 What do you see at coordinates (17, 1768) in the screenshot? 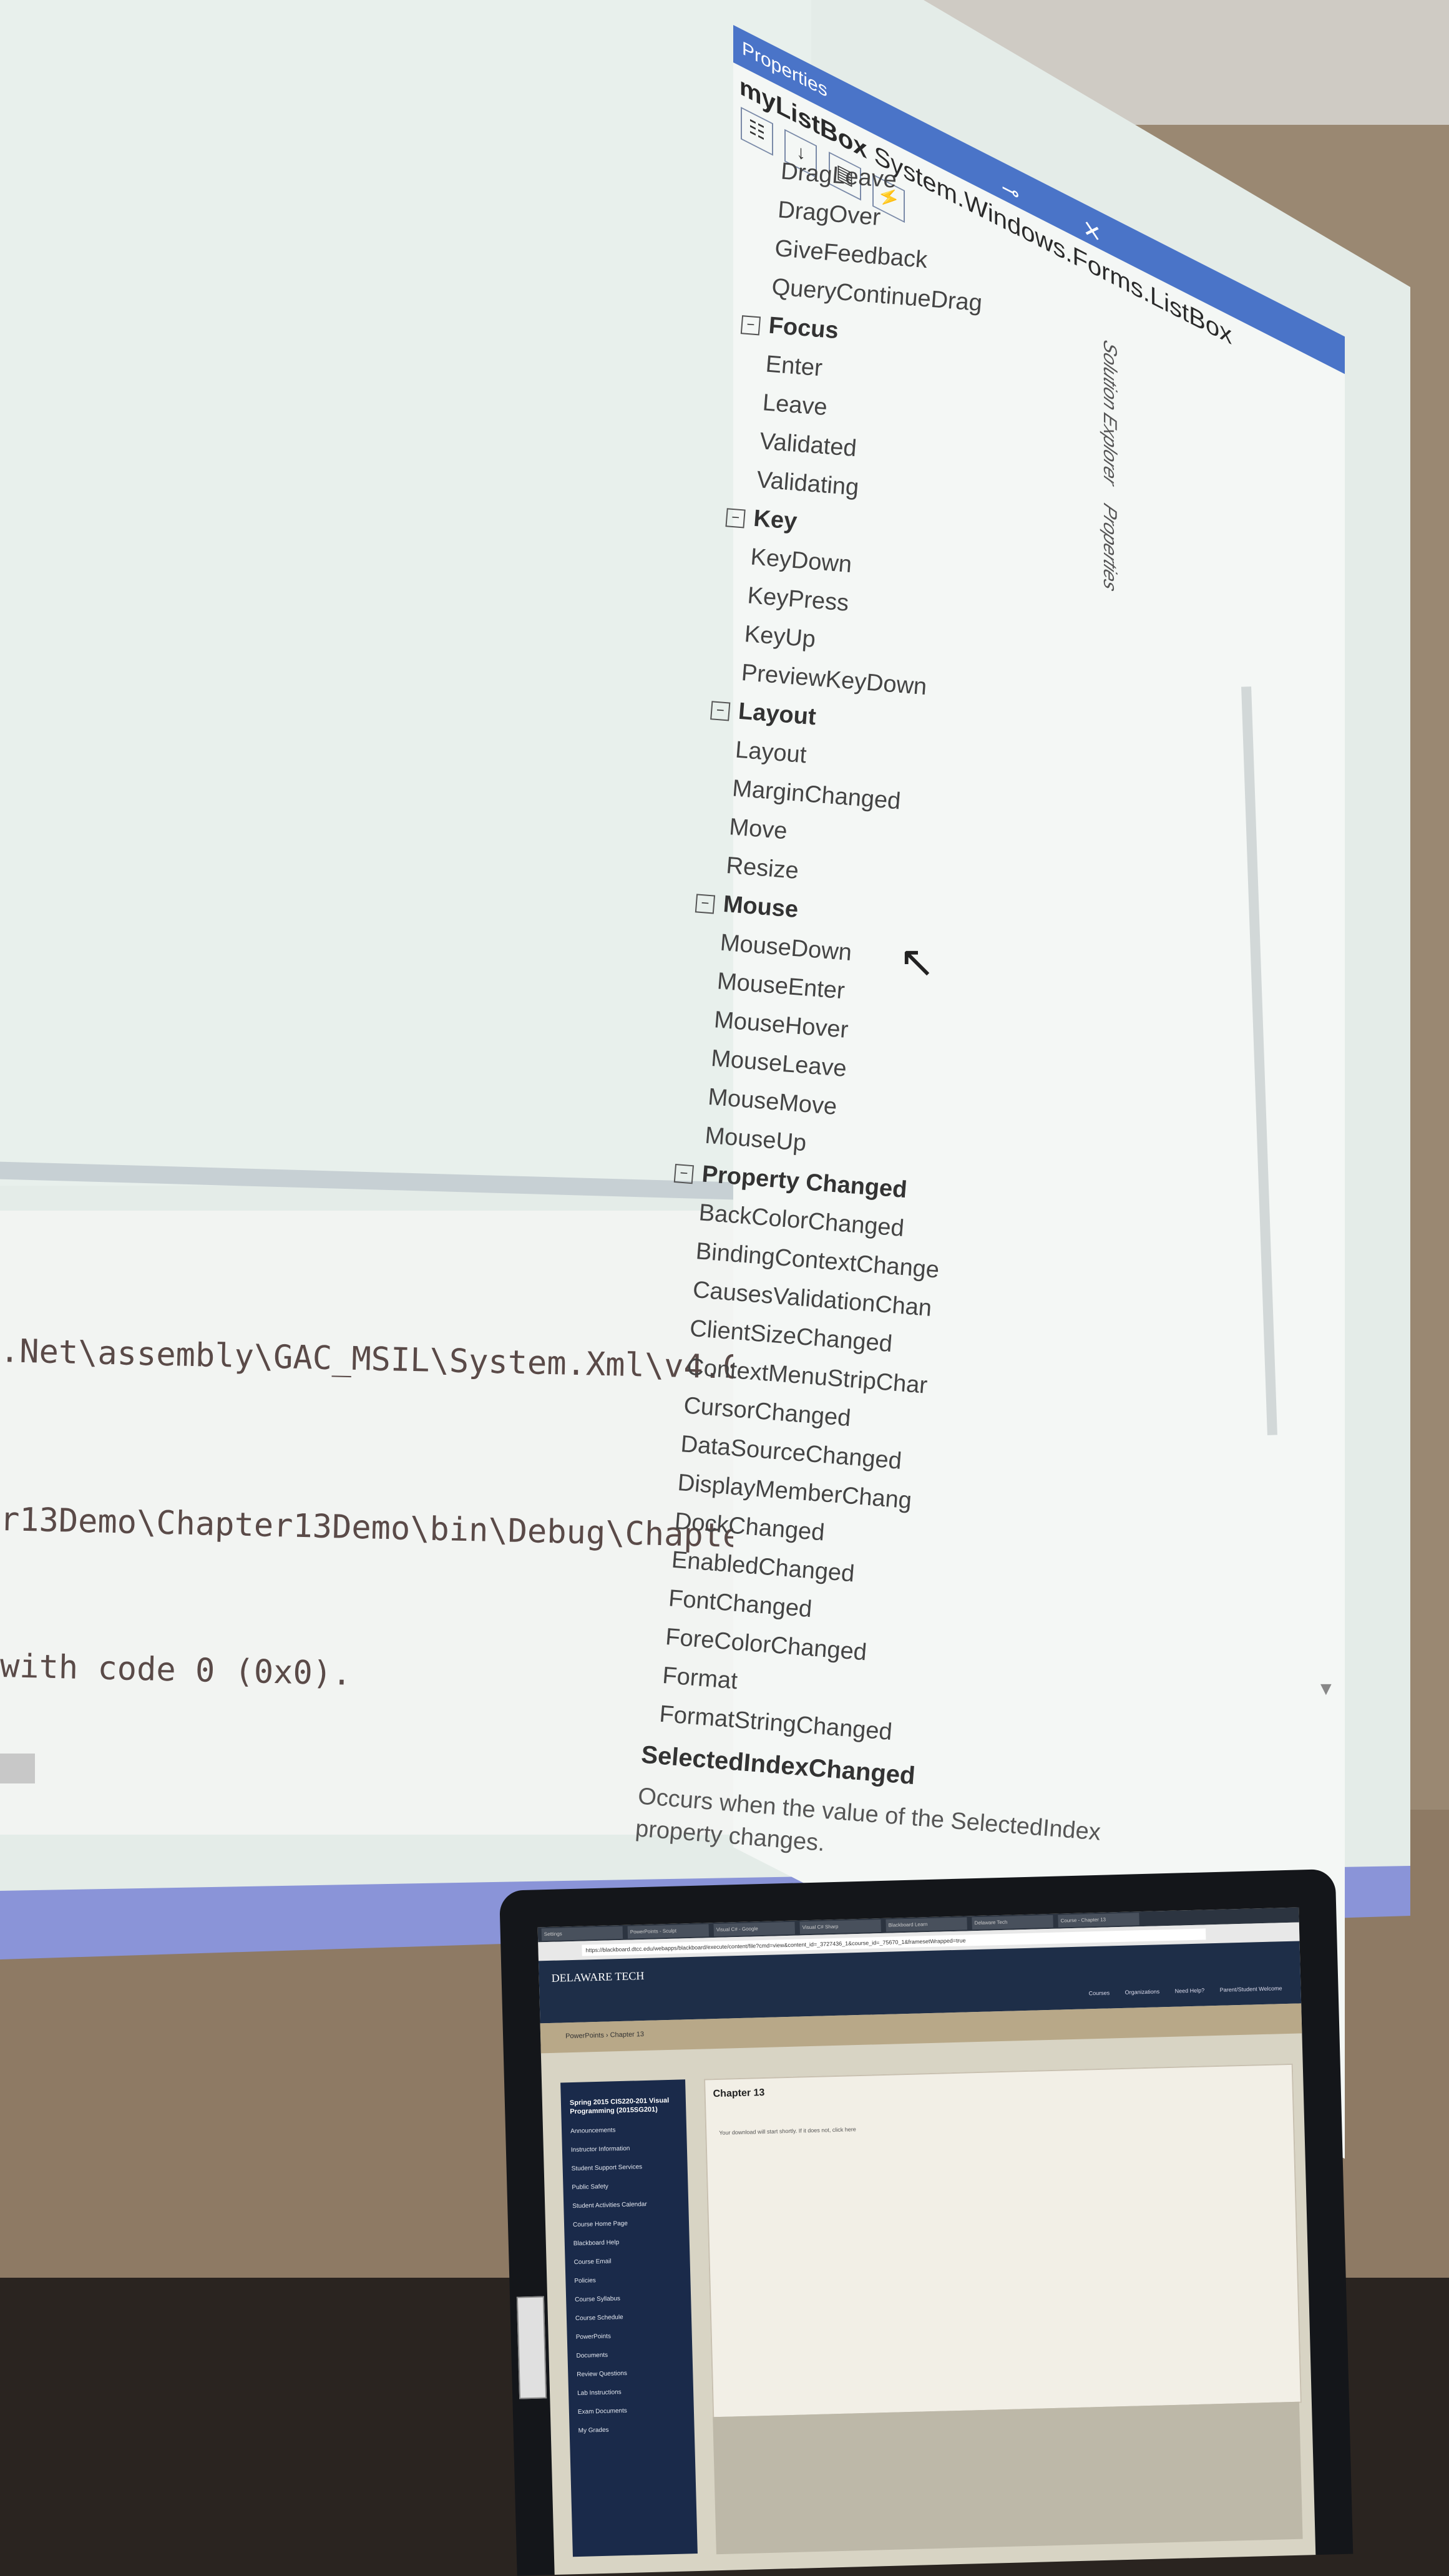
I see `text-cursor` at bounding box center [17, 1768].